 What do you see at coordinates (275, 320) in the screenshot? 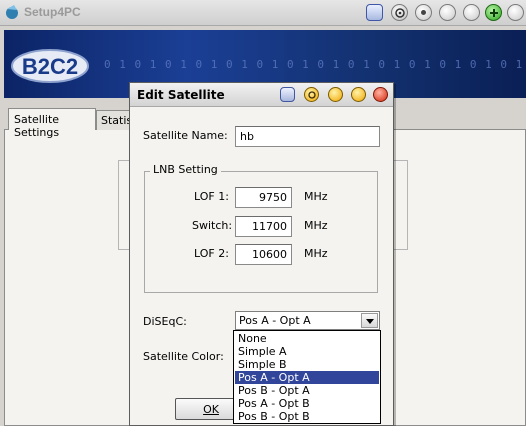
I see `diseqc-selected-value: Pos A - Opt A` at bounding box center [275, 320].